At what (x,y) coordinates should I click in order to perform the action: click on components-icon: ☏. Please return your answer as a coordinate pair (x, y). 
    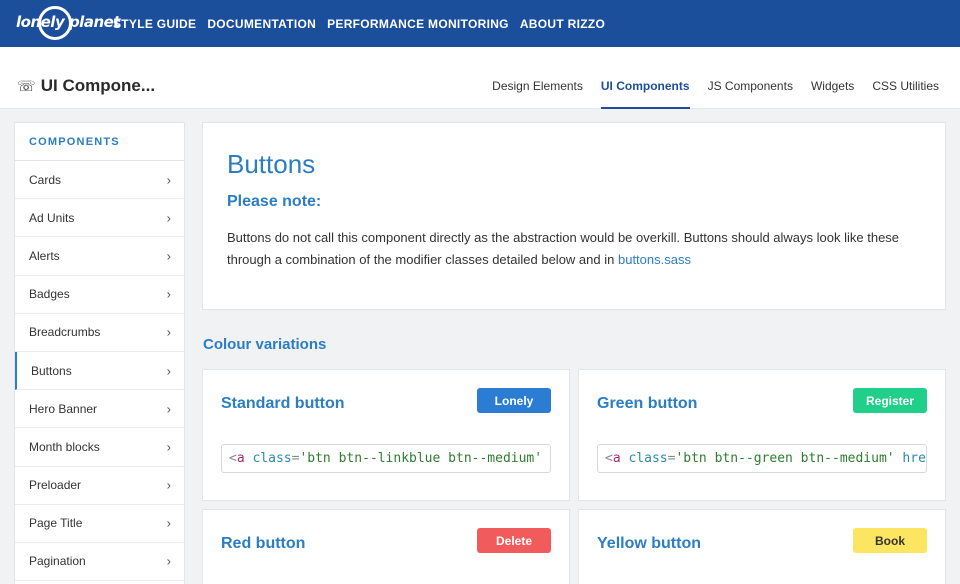
    Looking at the image, I should click on (26, 86).